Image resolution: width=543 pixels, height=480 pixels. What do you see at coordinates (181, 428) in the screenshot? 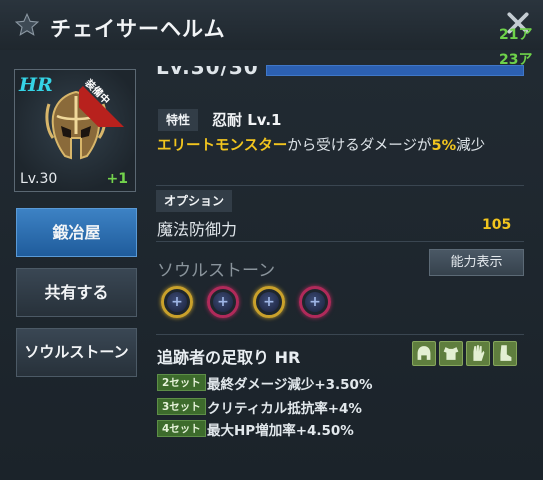
I see `set-bonus-badge: 4セット` at bounding box center [181, 428].